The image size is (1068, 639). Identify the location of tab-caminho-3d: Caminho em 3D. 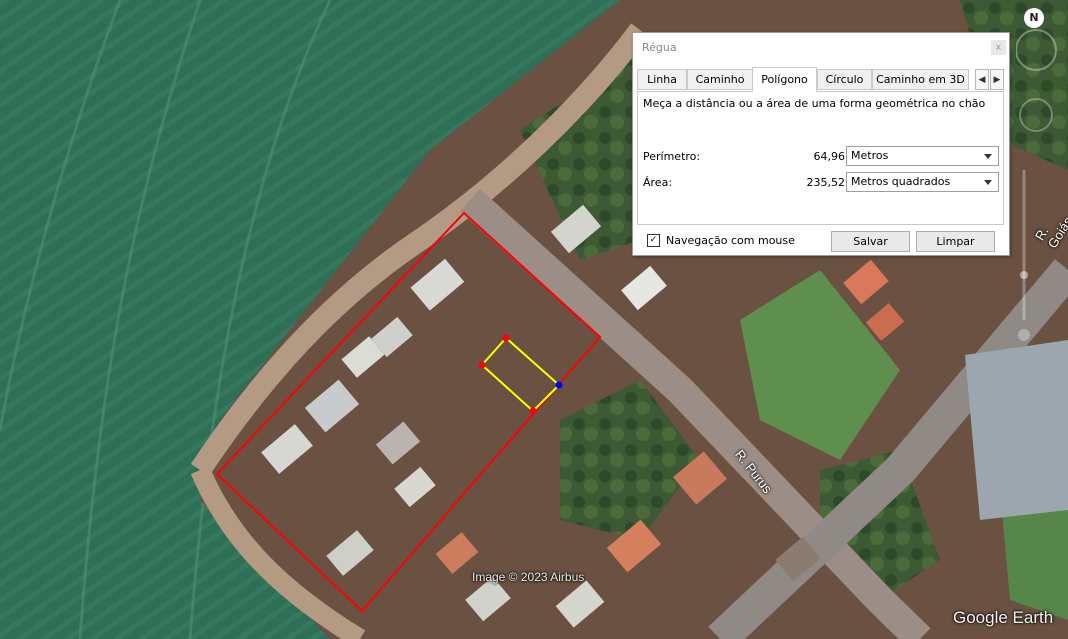
(920, 79).